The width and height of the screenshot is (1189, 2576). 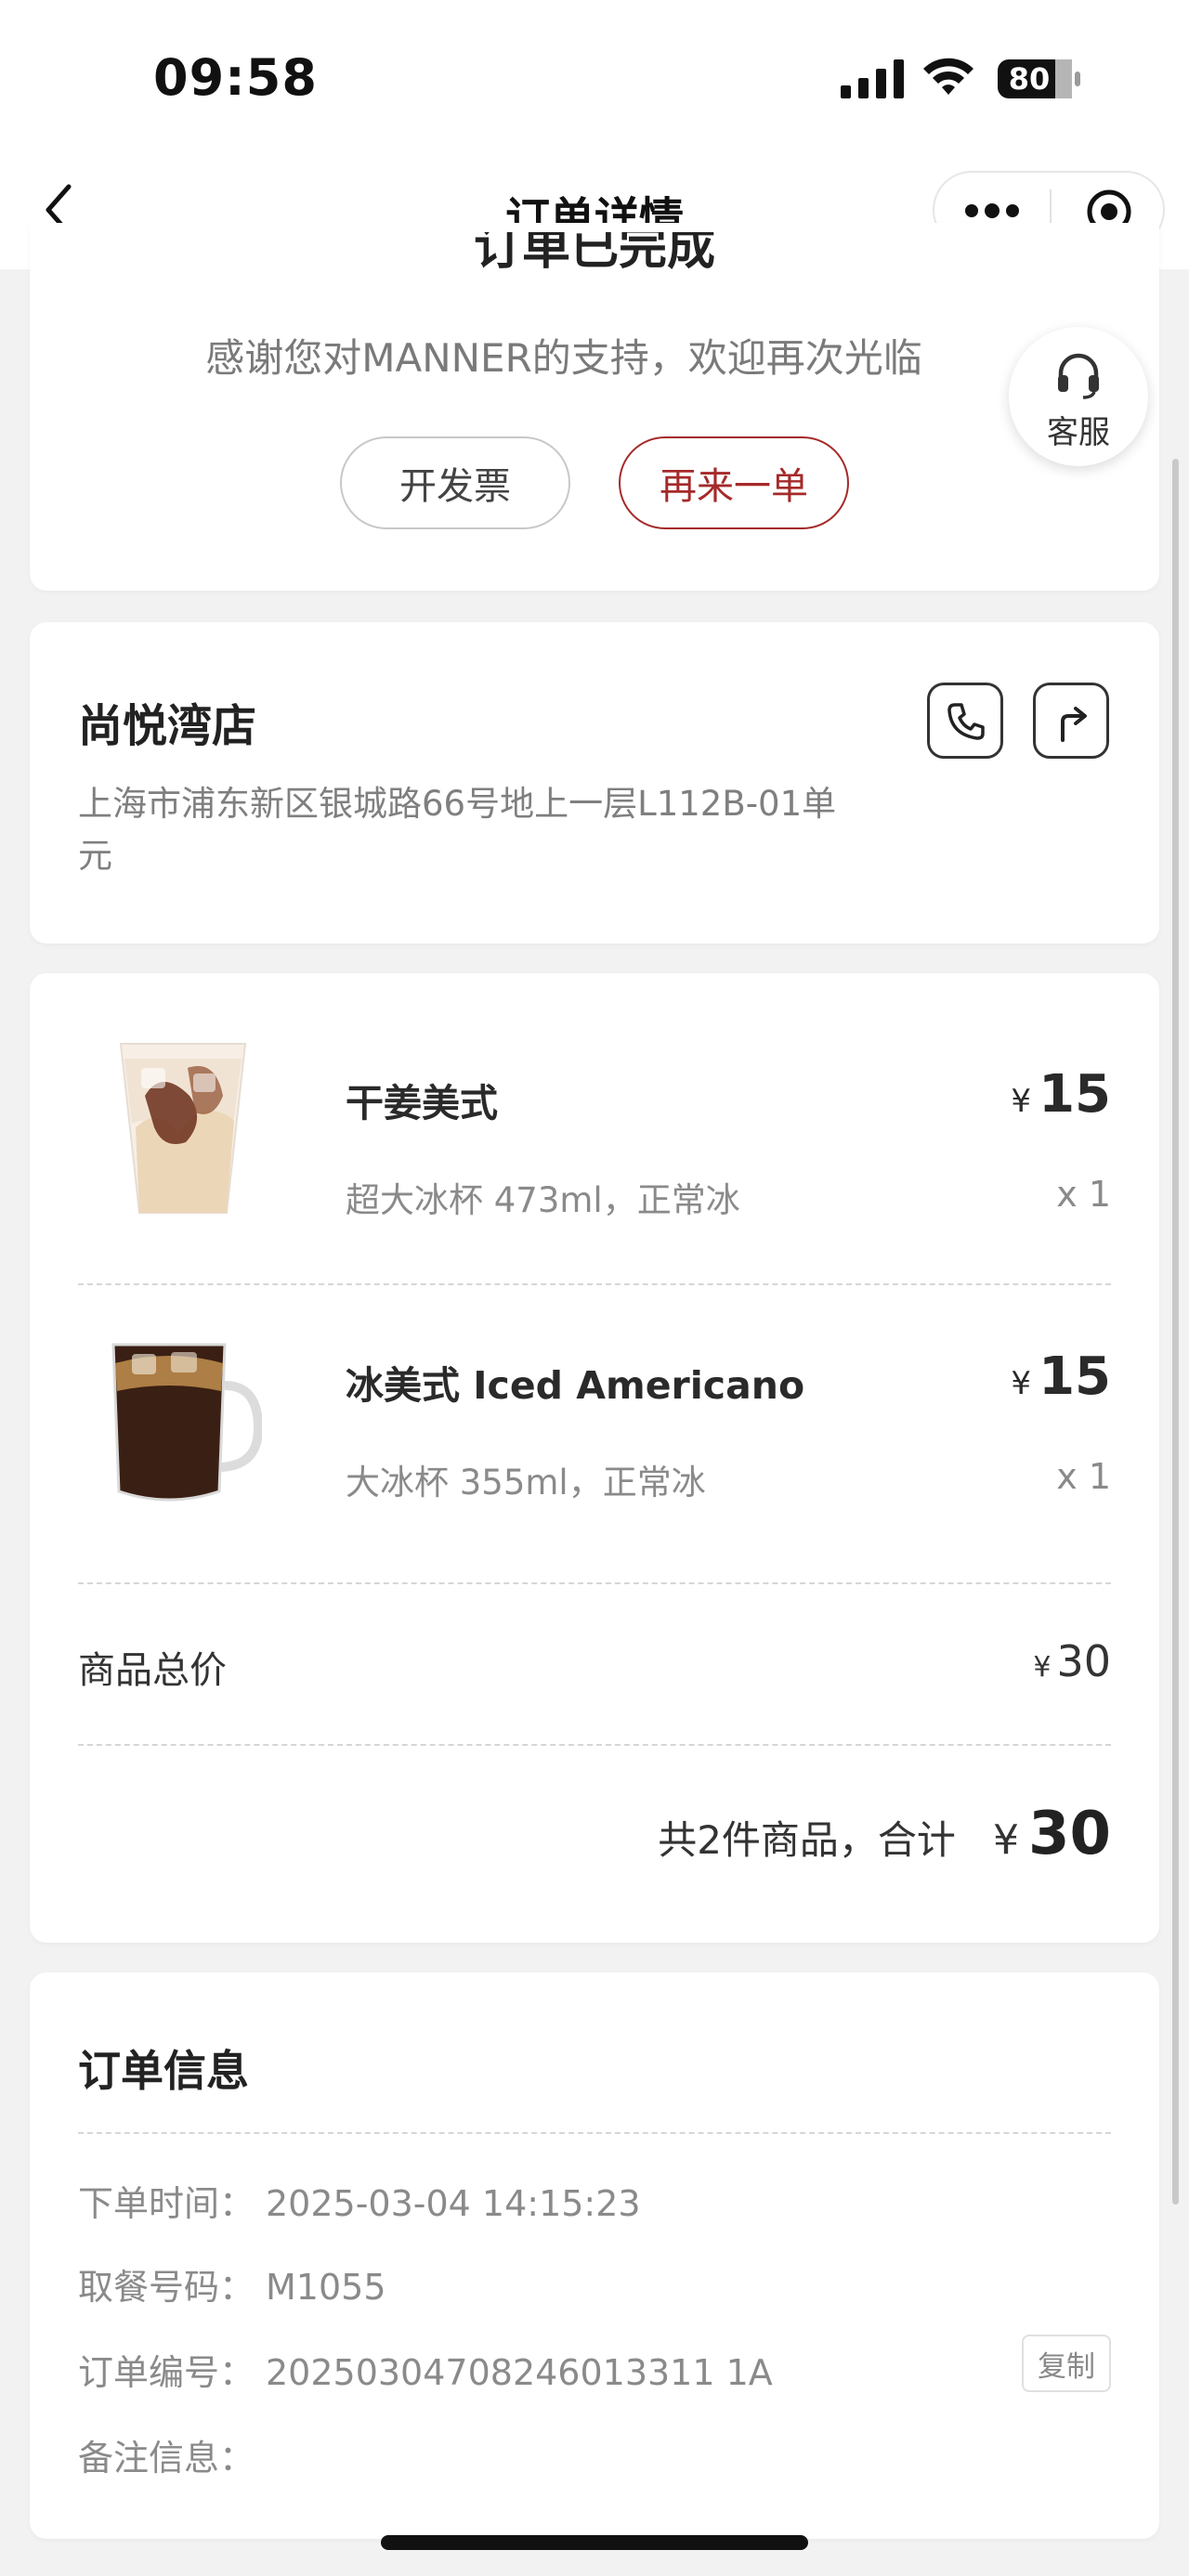 I want to click on subtotal-label: 商品总价, so click(x=152, y=1671).